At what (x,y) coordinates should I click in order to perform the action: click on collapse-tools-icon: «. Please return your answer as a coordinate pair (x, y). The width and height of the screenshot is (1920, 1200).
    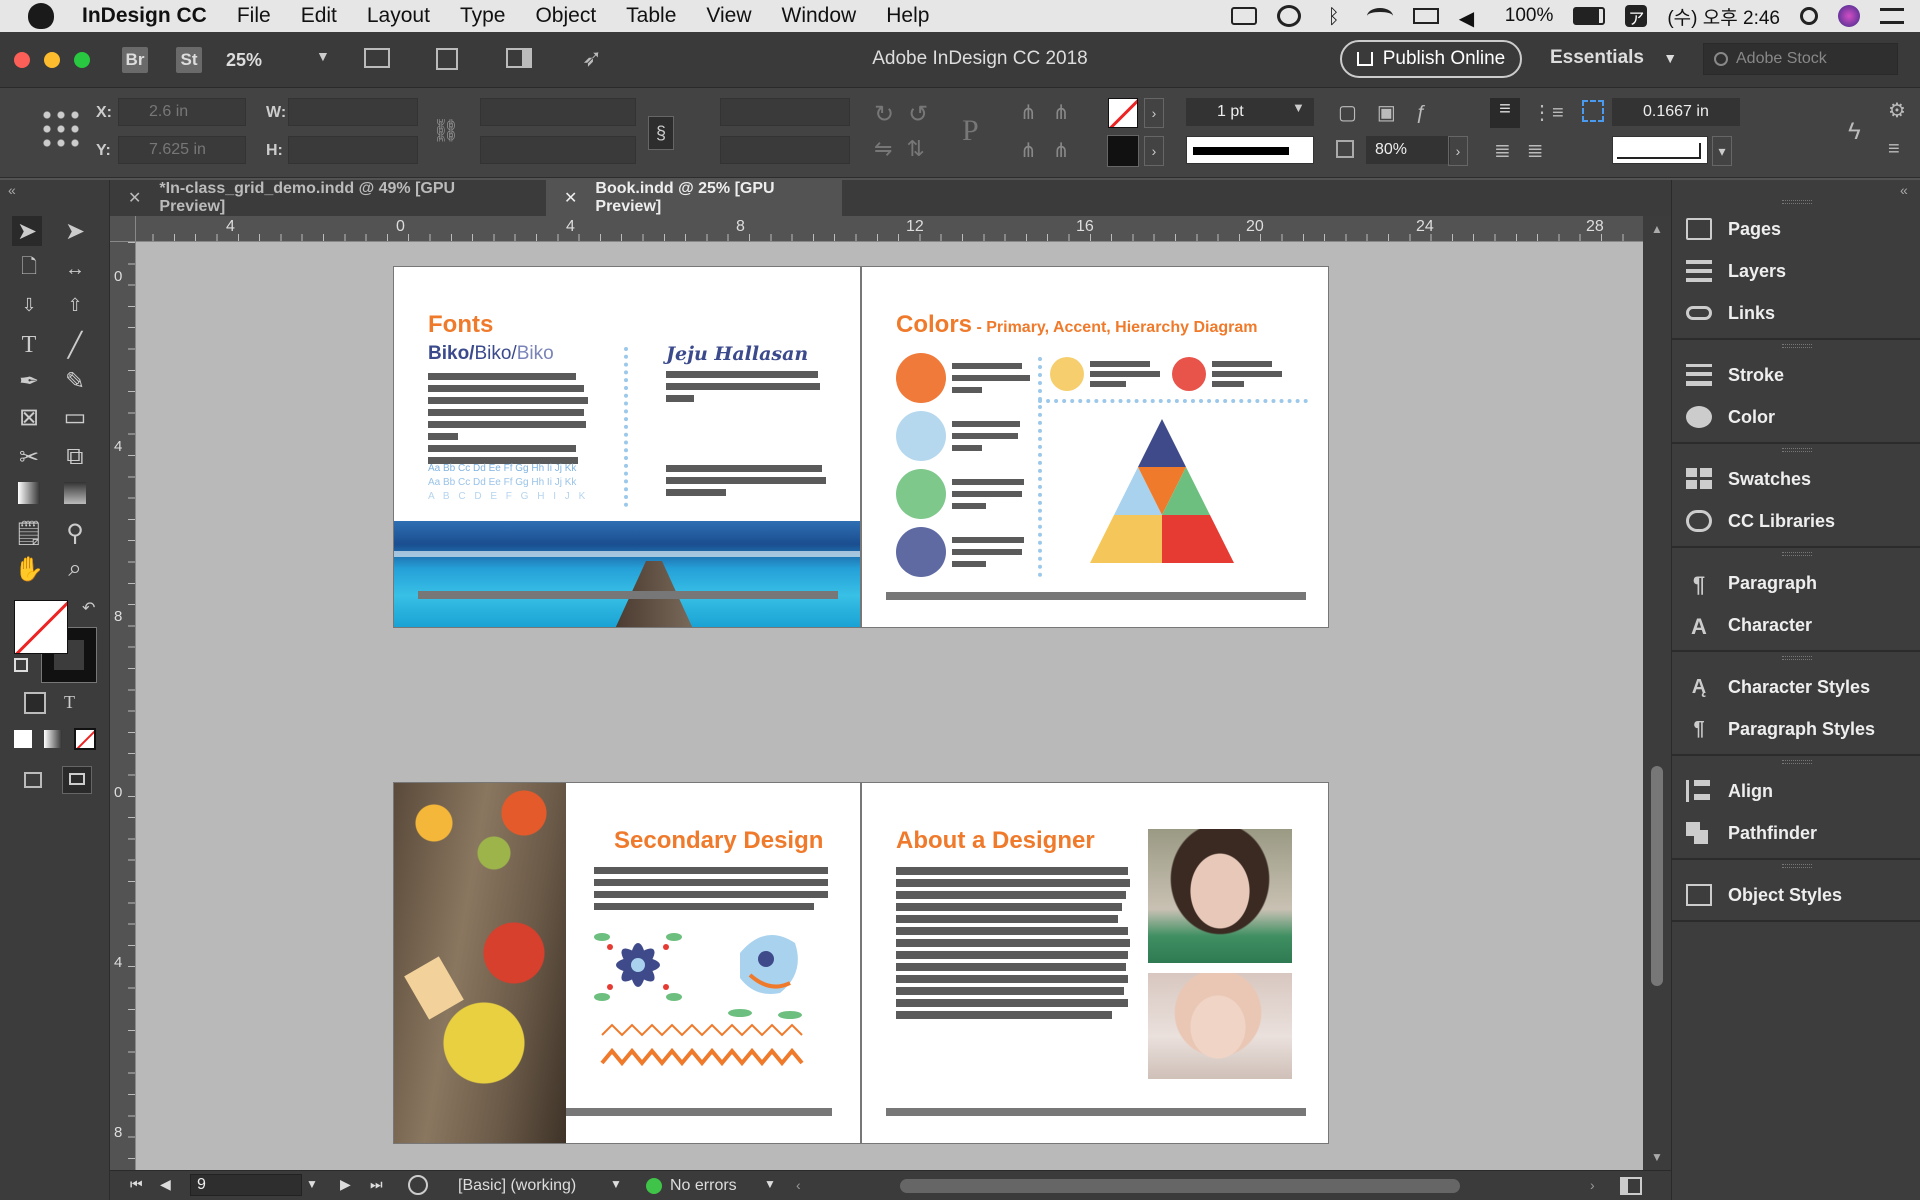
    Looking at the image, I should click on (12, 190).